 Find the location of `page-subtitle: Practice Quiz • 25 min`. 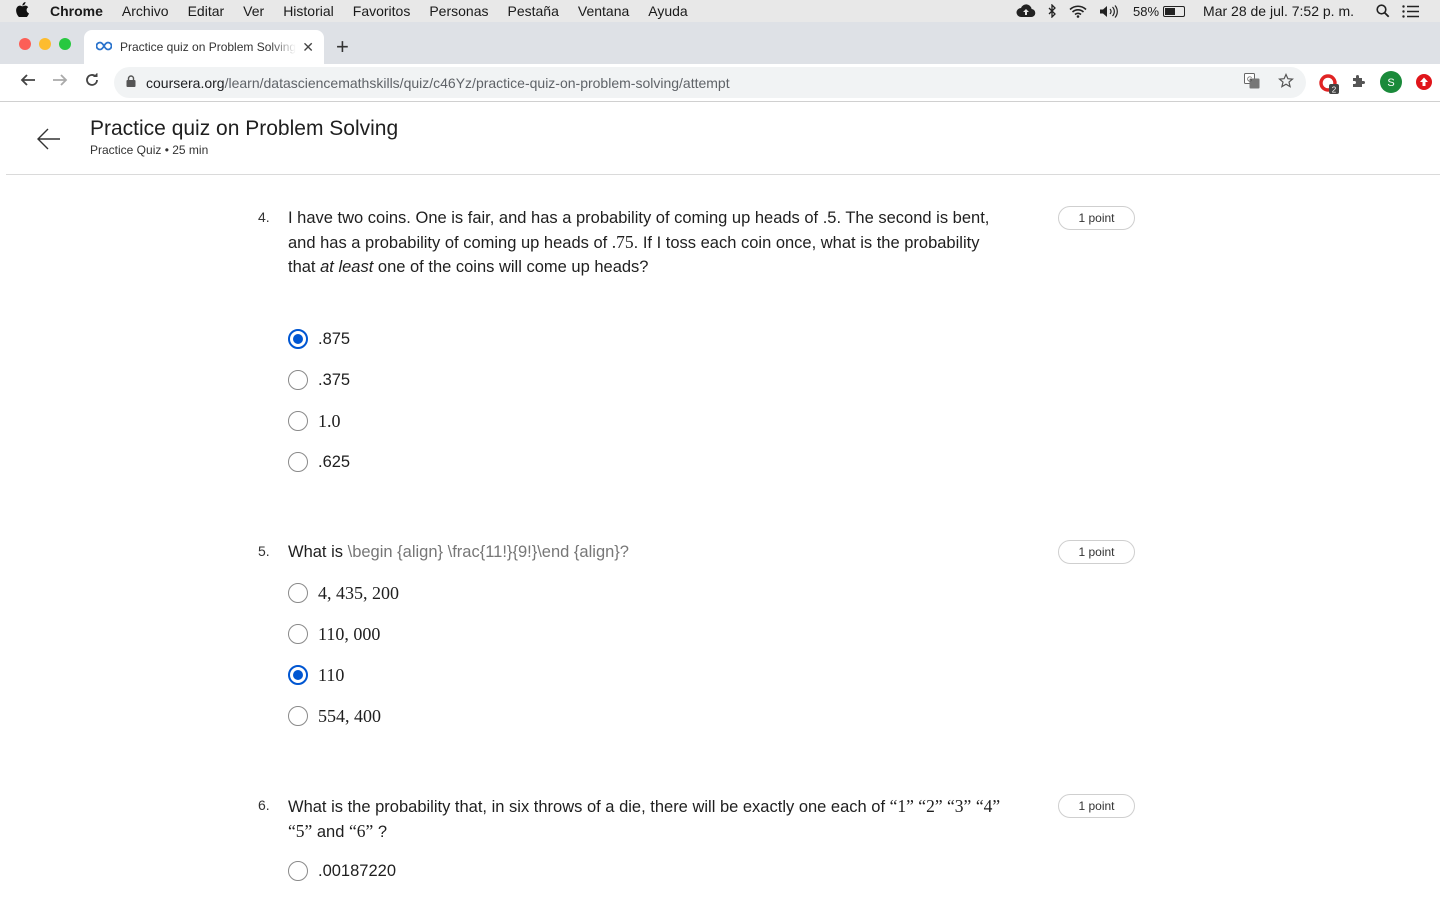

page-subtitle: Practice Quiz • 25 min is located at coordinates (149, 150).